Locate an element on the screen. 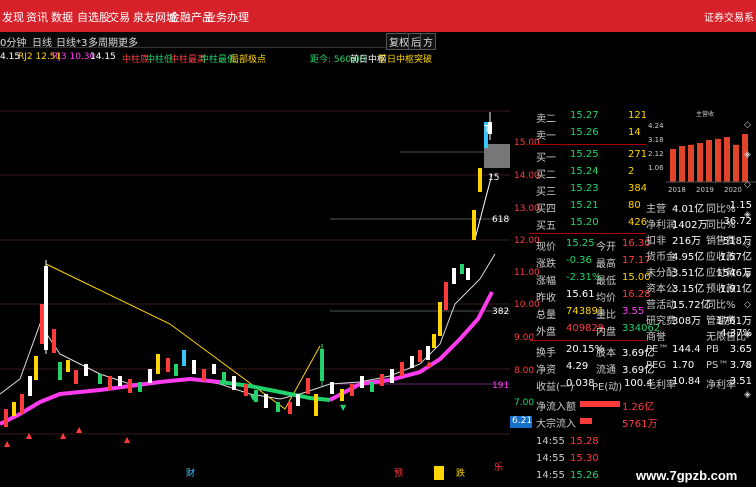 The height and width of the screenshot is (487, 756). fin-row: 毛利率 10.84 净利率 3.51 is located at coordinates (701, 384).